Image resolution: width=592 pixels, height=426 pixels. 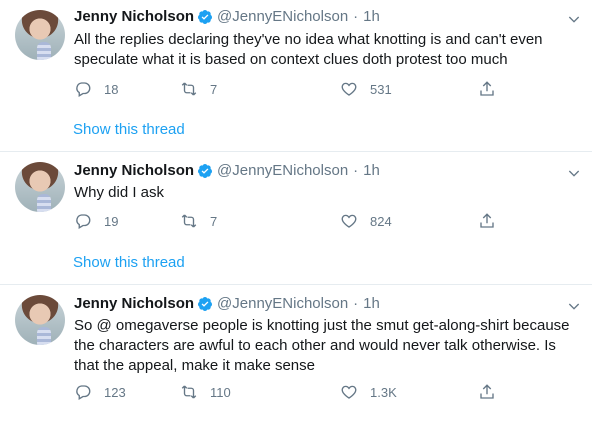 What do you see at coordinates (366, 89) in the screenshot?
I see `like-button: 531` at bounding box center [366, 89].